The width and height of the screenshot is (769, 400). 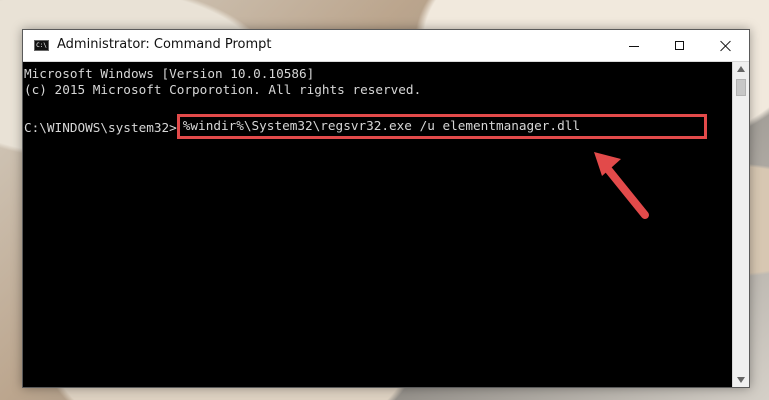 I want to click on maximize-button, so click(x=680, y=46).